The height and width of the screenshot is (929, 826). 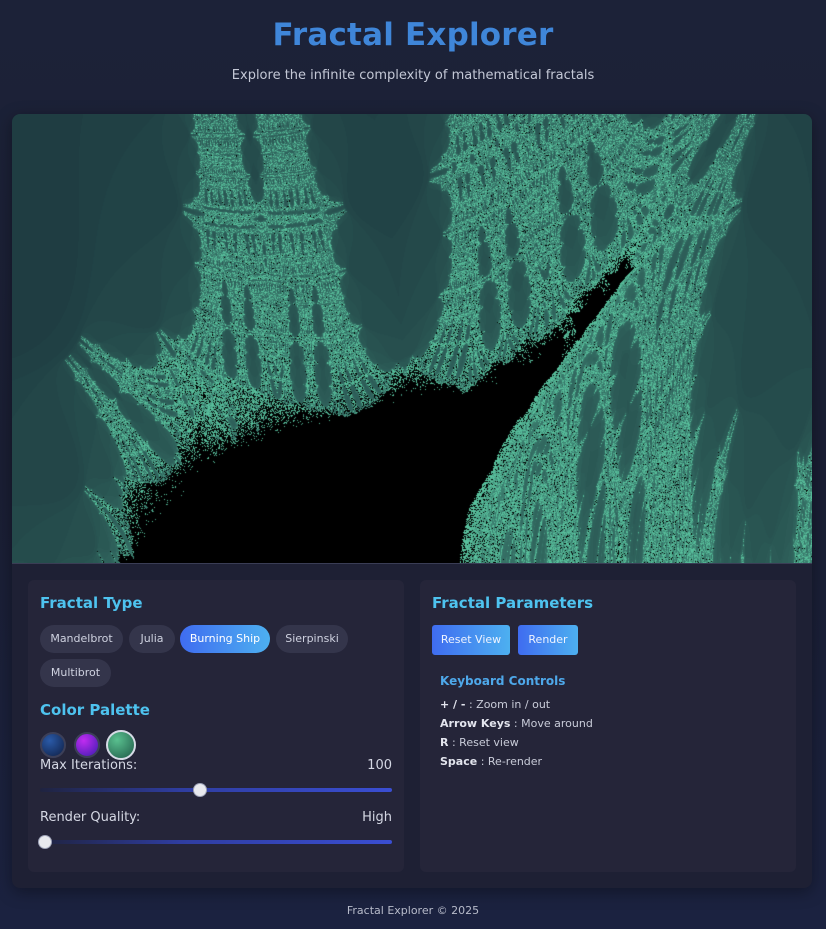 What do you see at coordinates (89, 765) in the screenshot?
I see `iterations-label: Max Iterations:` at bounding box center [89, 765].